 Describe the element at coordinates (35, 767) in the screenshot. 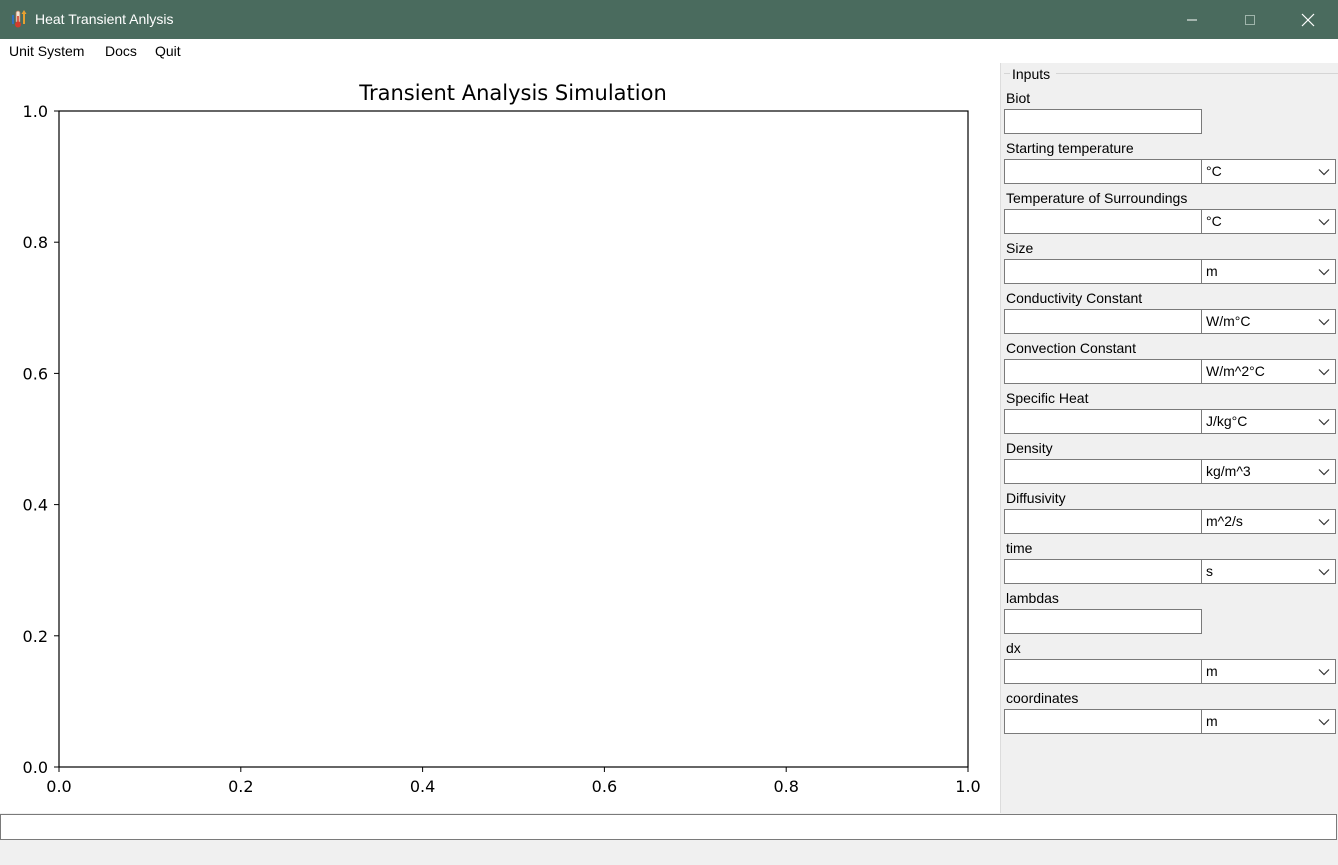

I see `y-tick-label: 0.0` at that location.